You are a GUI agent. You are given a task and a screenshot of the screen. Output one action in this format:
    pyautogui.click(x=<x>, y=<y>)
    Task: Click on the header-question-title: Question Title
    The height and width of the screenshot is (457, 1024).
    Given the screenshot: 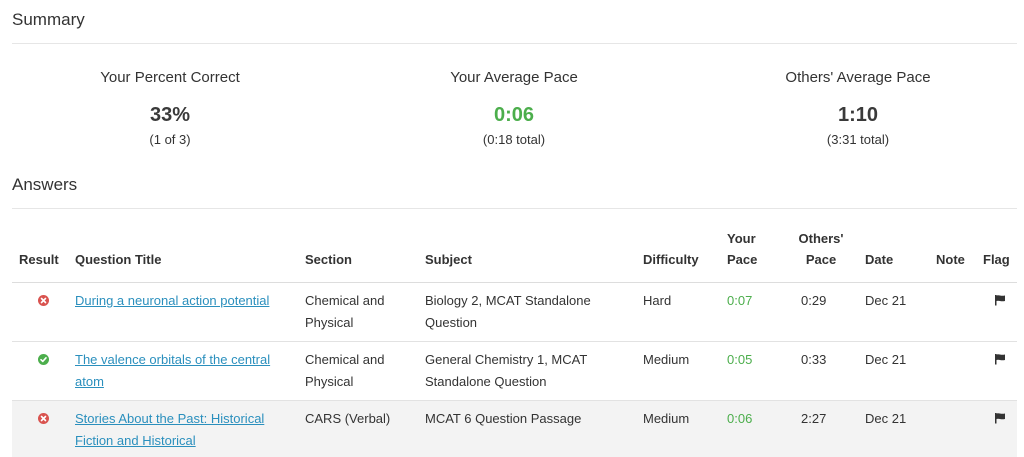 What is the action you would take?
    pyautogui.click(x=190, y=255)
    